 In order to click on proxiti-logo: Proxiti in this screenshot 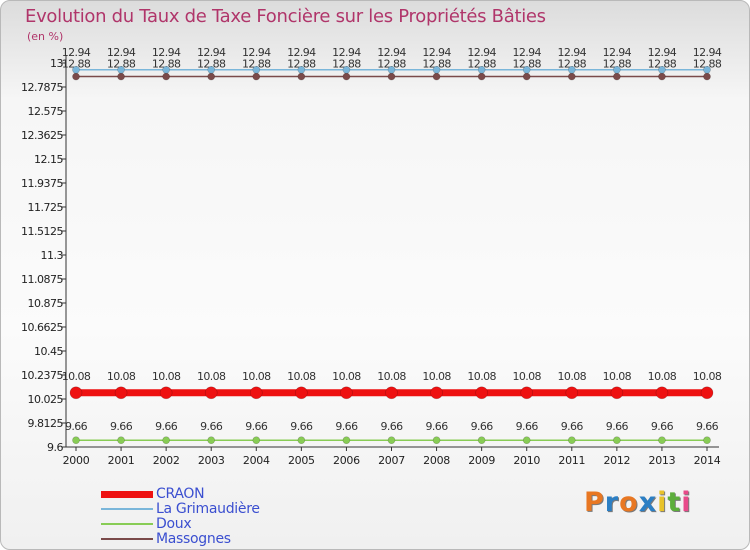, I will do `click(638, 502)`.